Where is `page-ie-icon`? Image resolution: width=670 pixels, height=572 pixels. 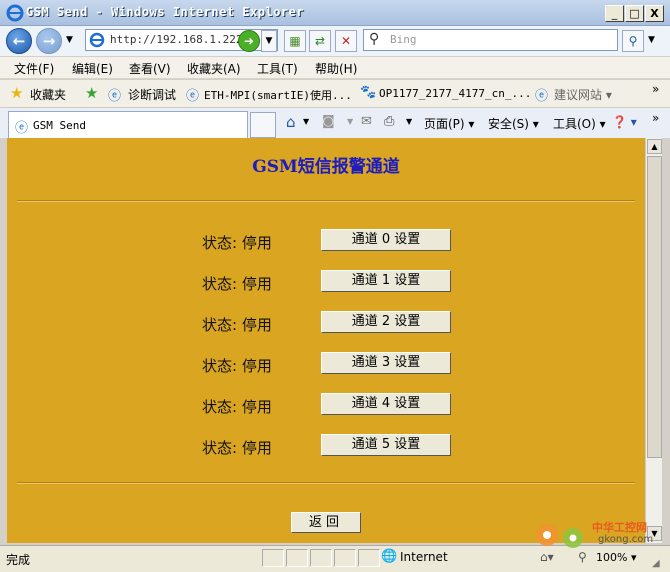
page-ie-icon is located at coordinates (97, 40).